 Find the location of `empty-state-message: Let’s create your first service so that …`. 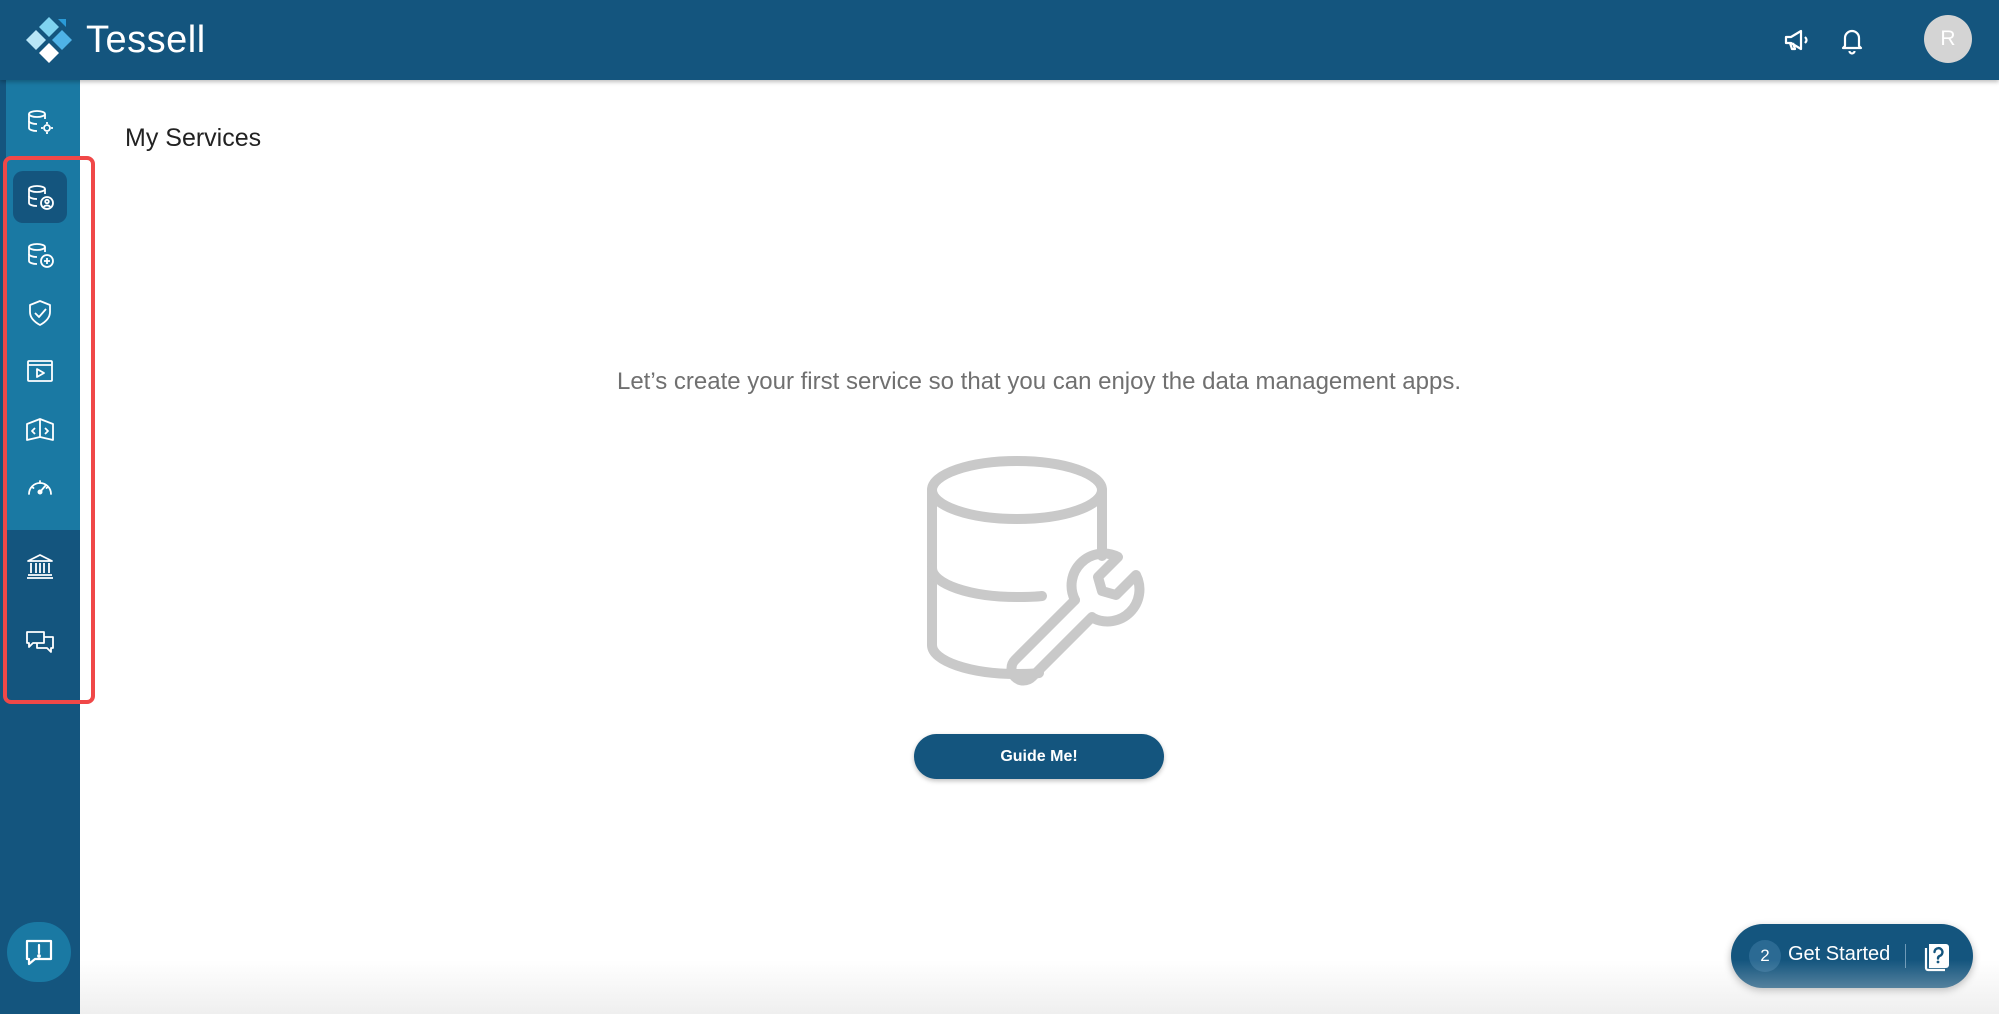

empty-state-message: Let’s create your first service so that … is located at coordinates (1039, 381).